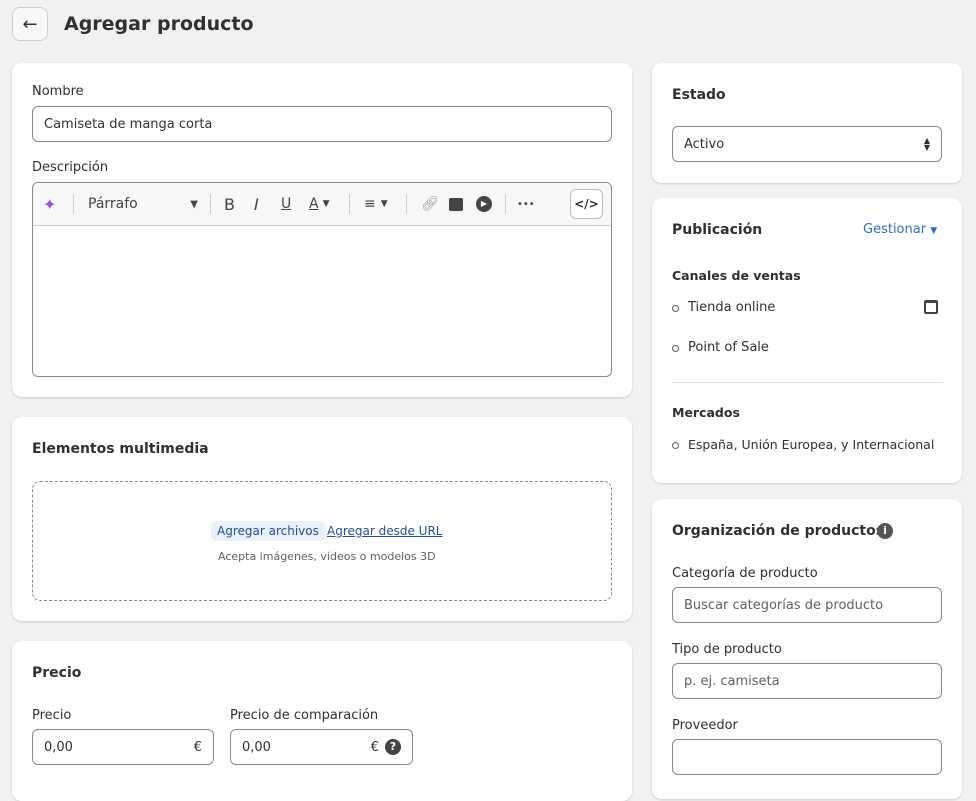  Describe the element at coordinates (699, 95) in the screenshot. I see `status-title: Estado` at that location.